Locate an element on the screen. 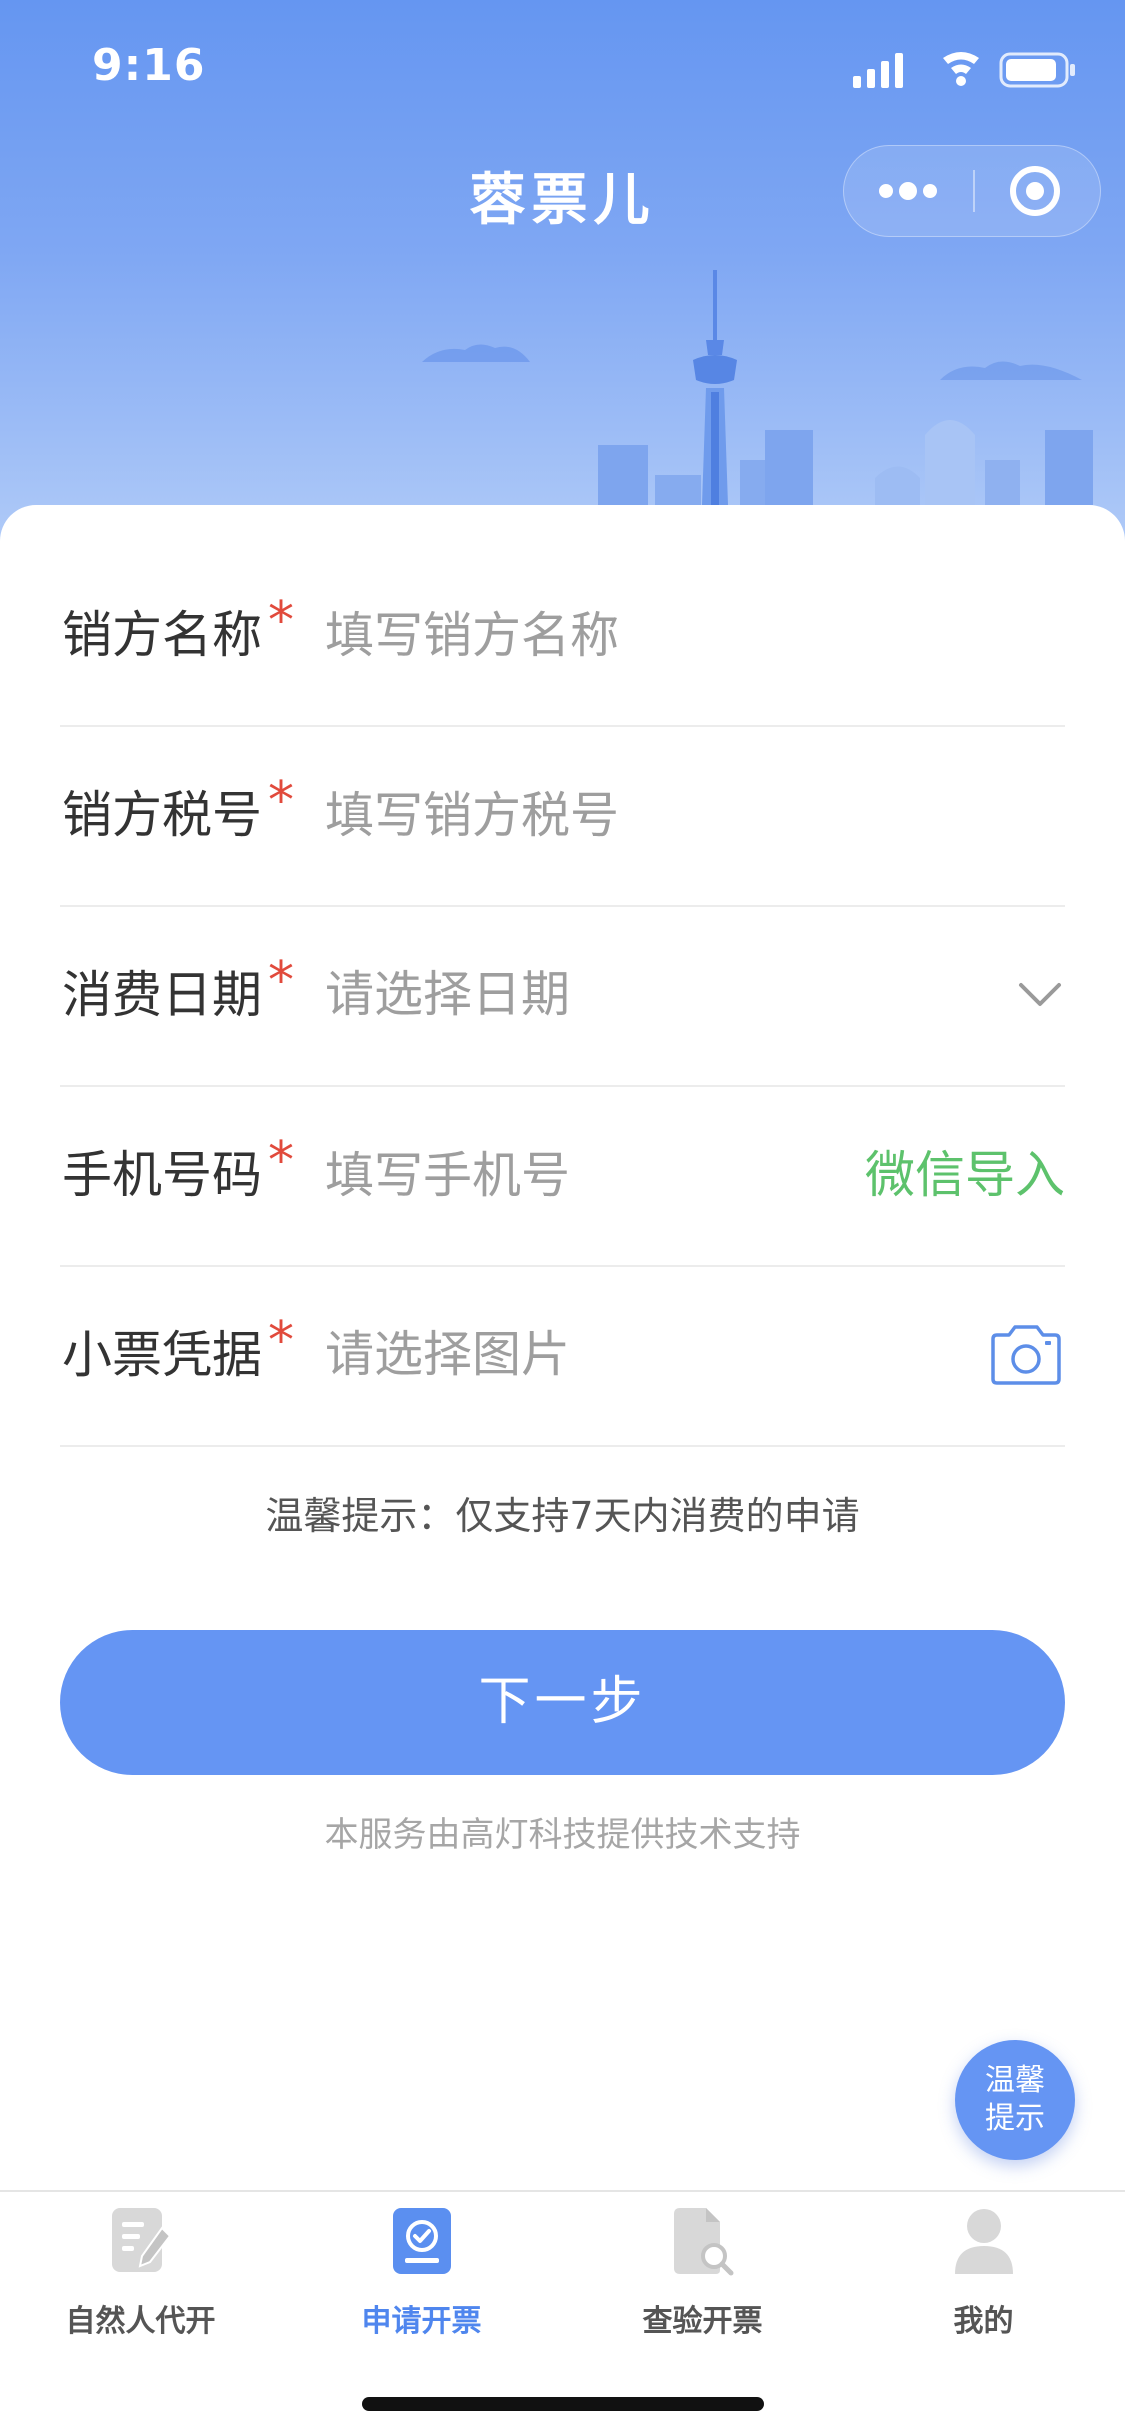  powered-by-text: 本服务由高灯科技提供技术支持 is located at coordinates (562, 1835).